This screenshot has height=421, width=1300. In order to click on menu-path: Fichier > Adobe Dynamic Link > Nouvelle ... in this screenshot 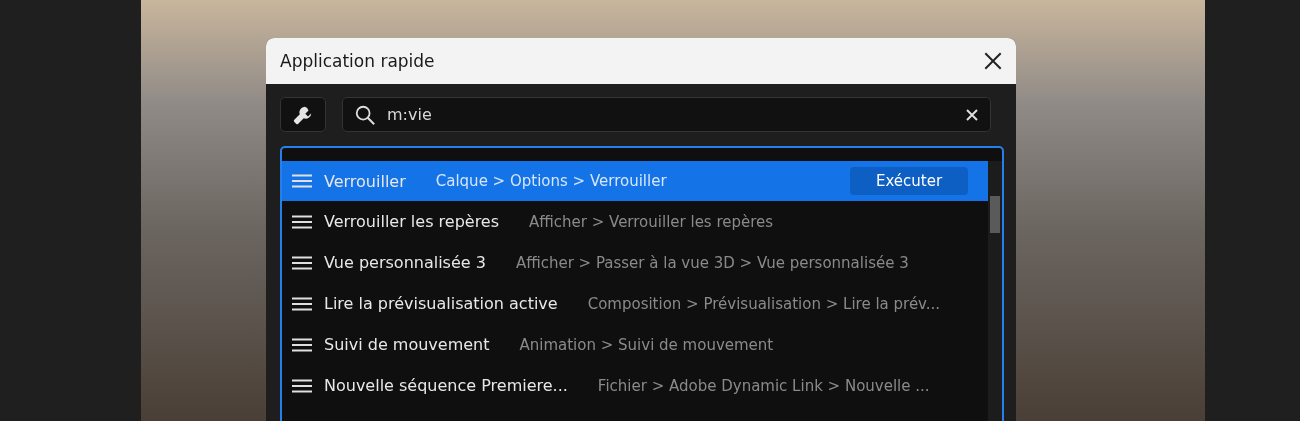, I will do `click(764, 385)`.